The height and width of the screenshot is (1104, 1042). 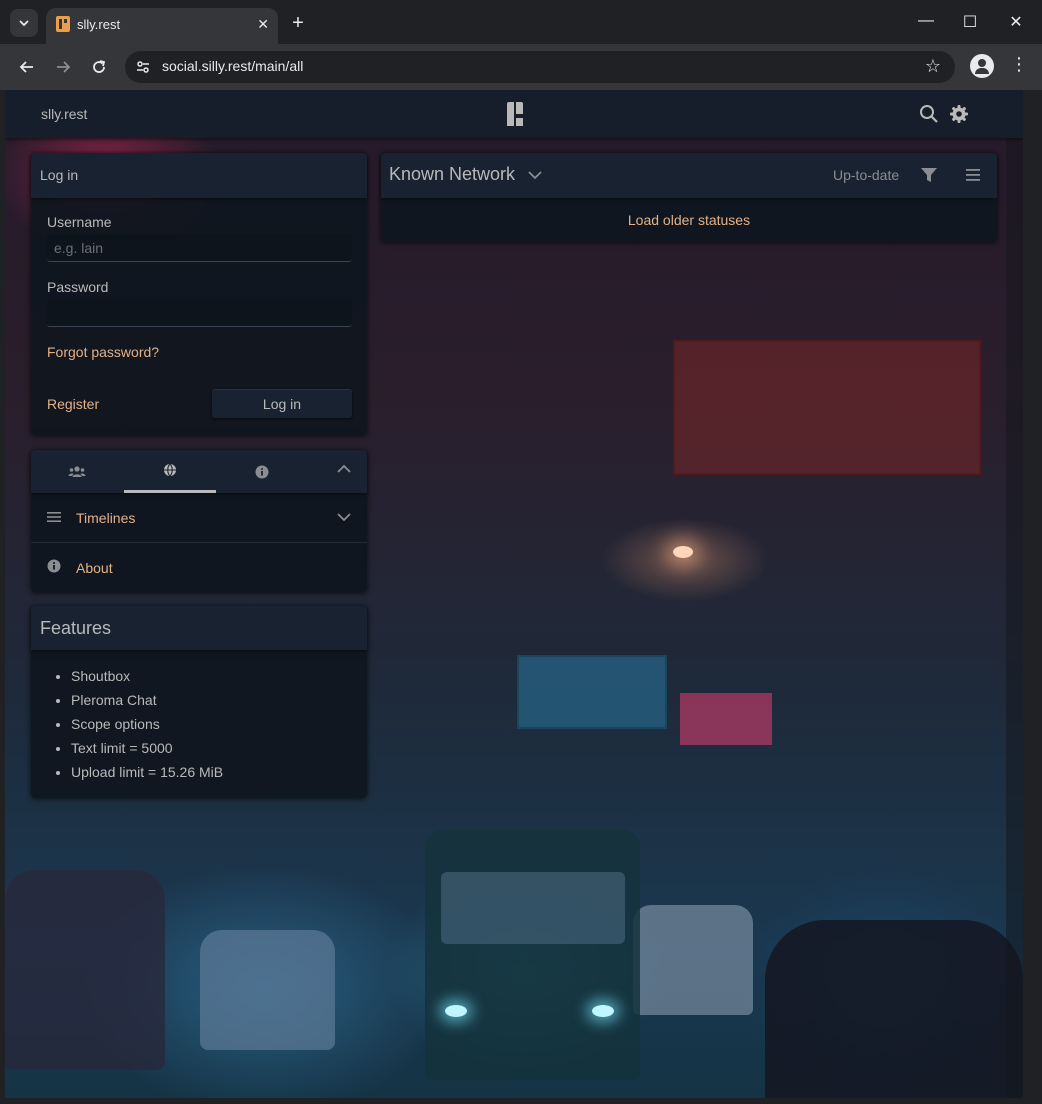 I want to click on globe-icon, so click(x=170, y=470).